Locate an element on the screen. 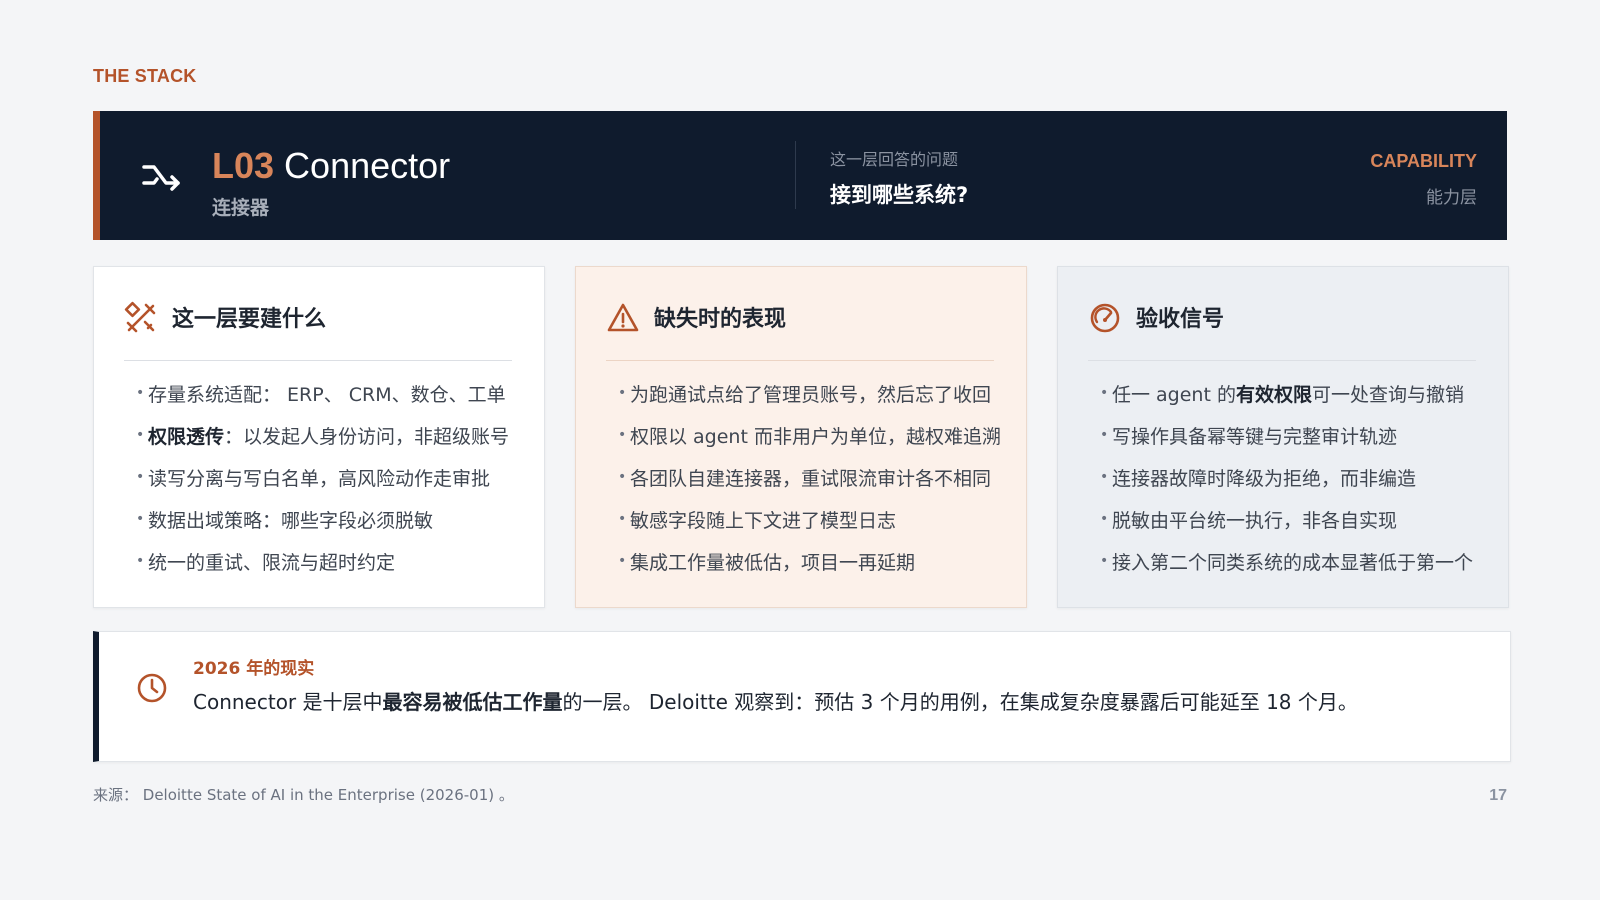 The height and width of the screenshot is (900, 1600). list-item: 脱敏由平台统一执行，非各自实现 is located at coordinates (1301, 520).